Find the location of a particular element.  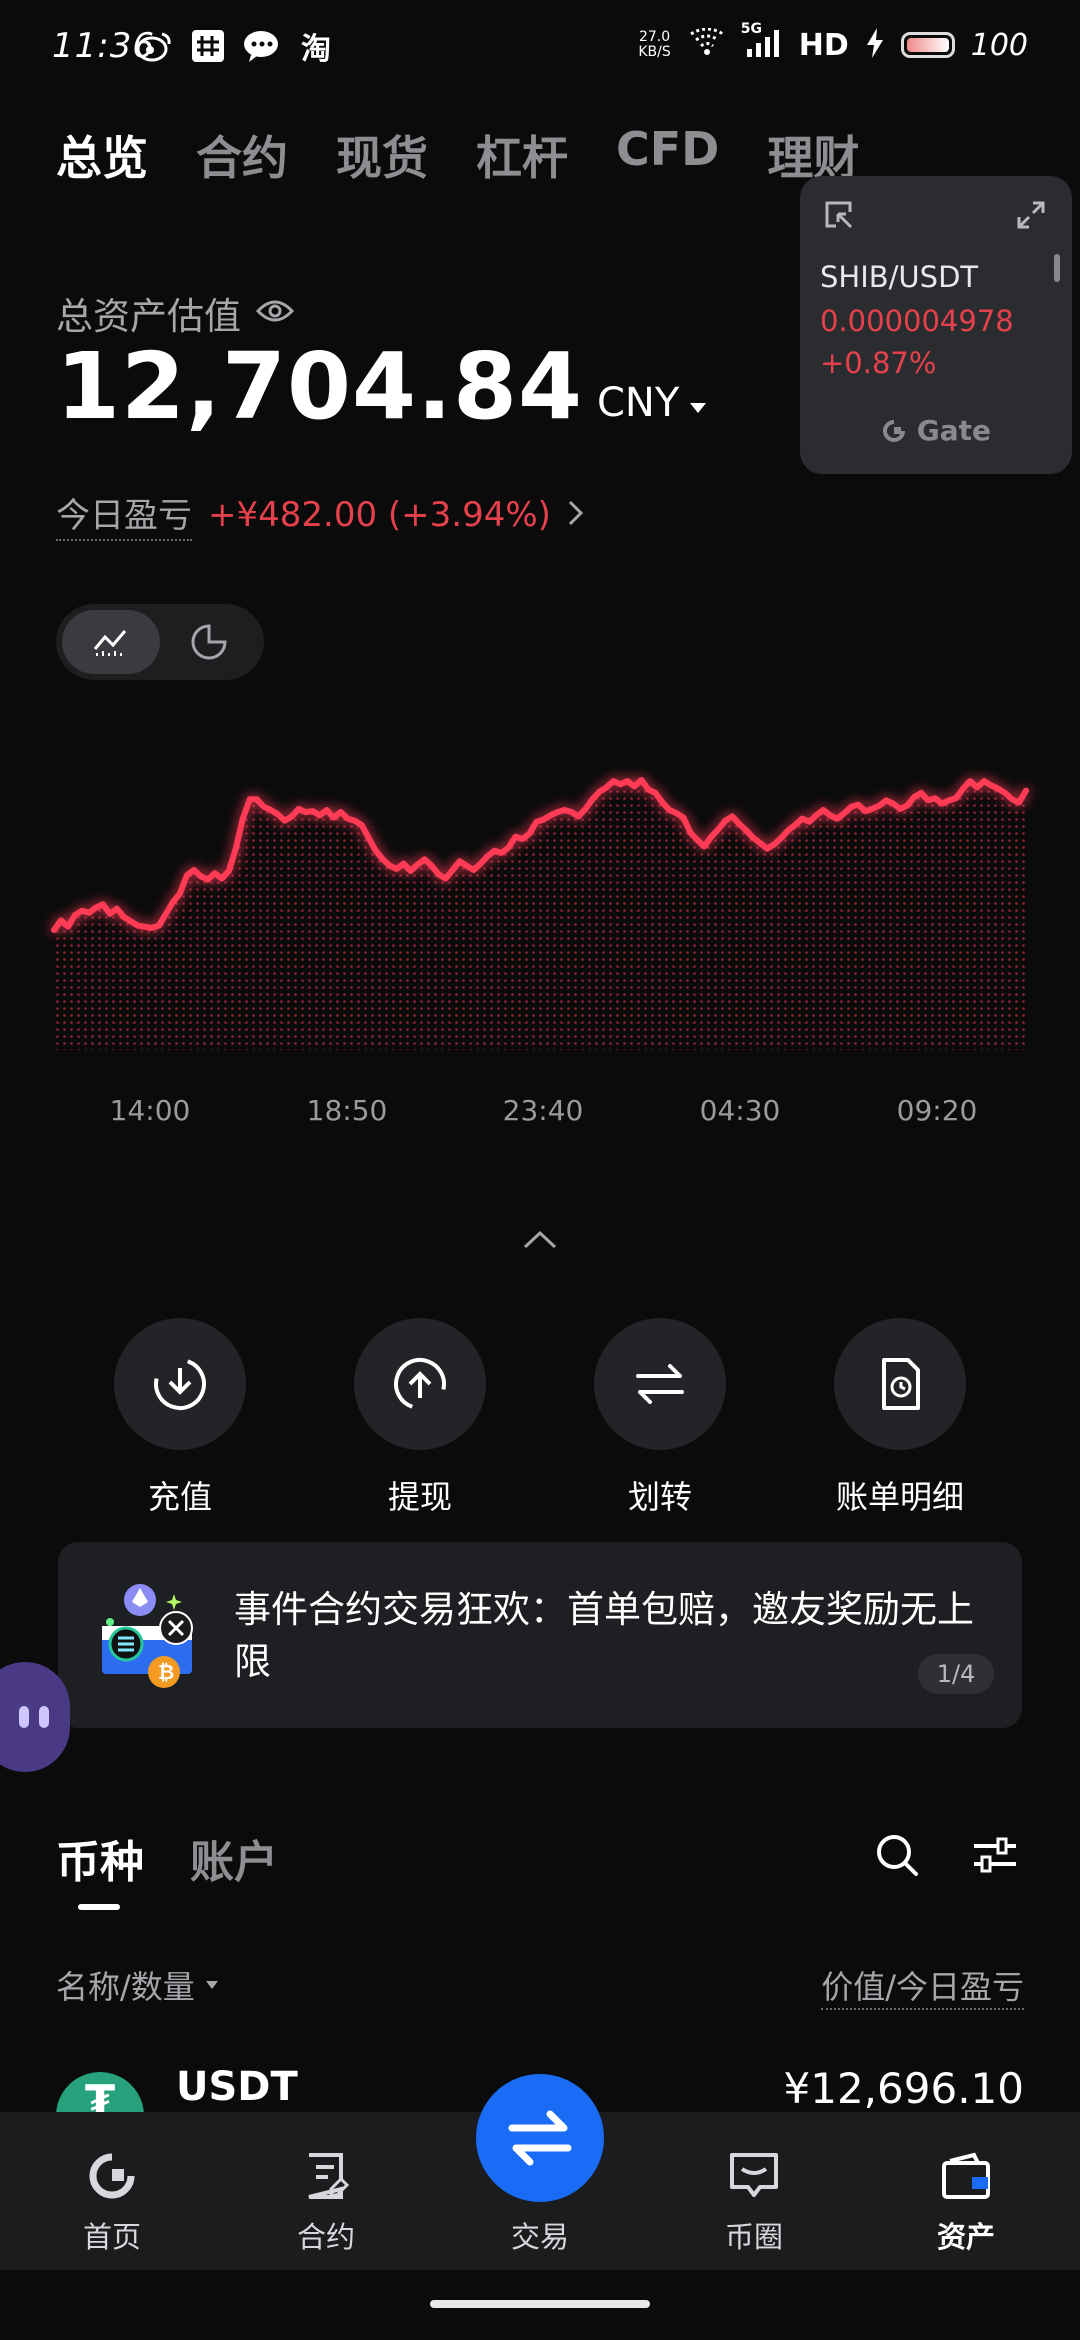

chart-view-toggle is located at coordinates (160, 642).